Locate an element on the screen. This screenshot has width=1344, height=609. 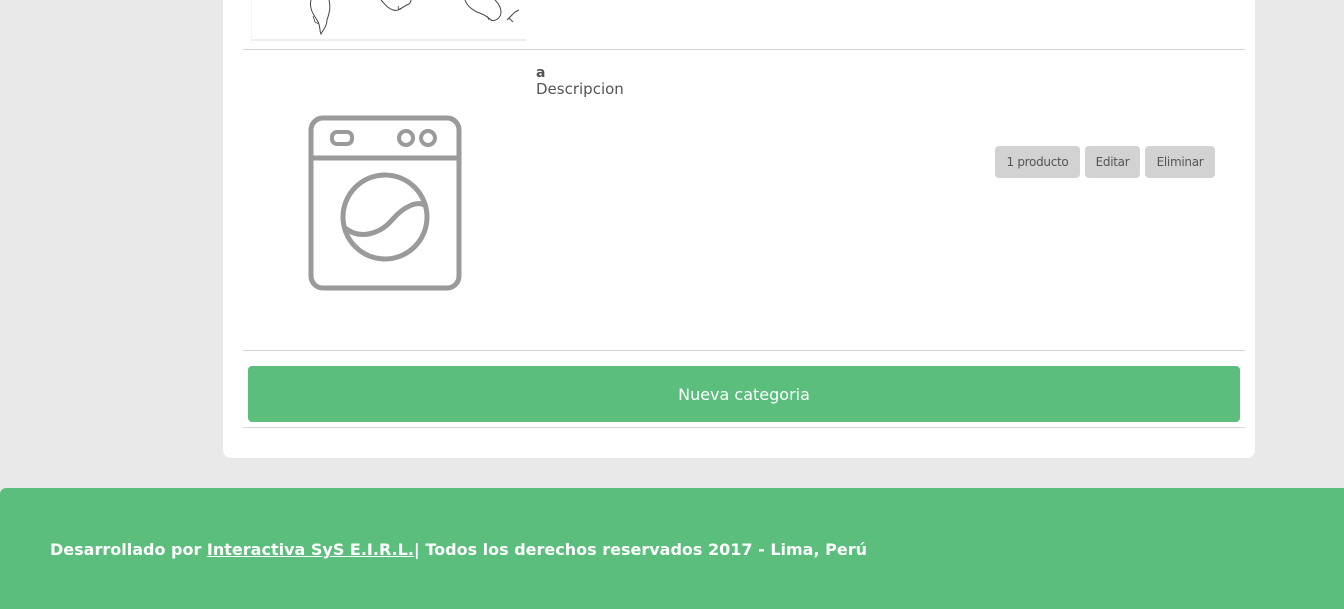
category-actions: 1 producto Editar Eliminar is located at coordinates (1105, 162).